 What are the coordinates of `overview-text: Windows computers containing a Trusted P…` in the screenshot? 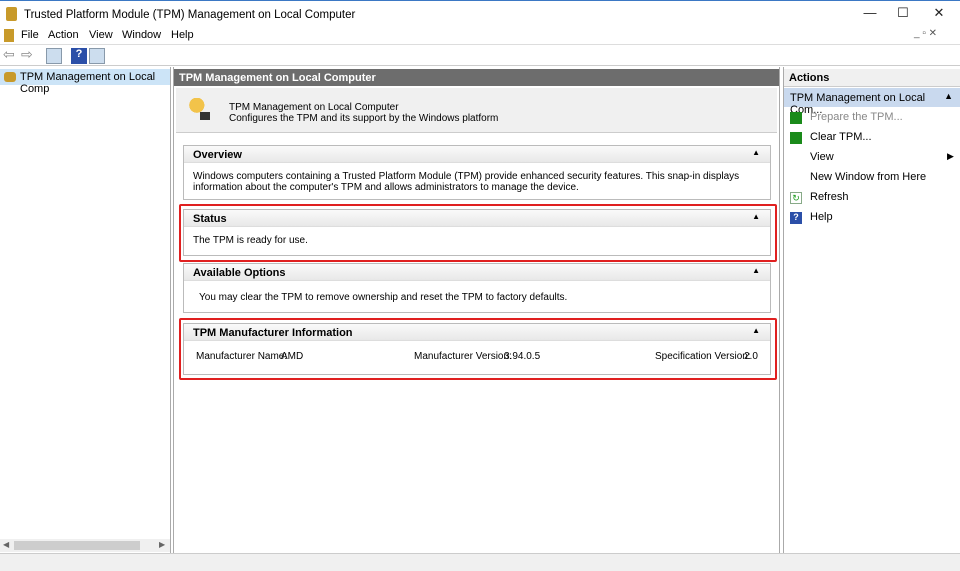 It's located at (466, 182).